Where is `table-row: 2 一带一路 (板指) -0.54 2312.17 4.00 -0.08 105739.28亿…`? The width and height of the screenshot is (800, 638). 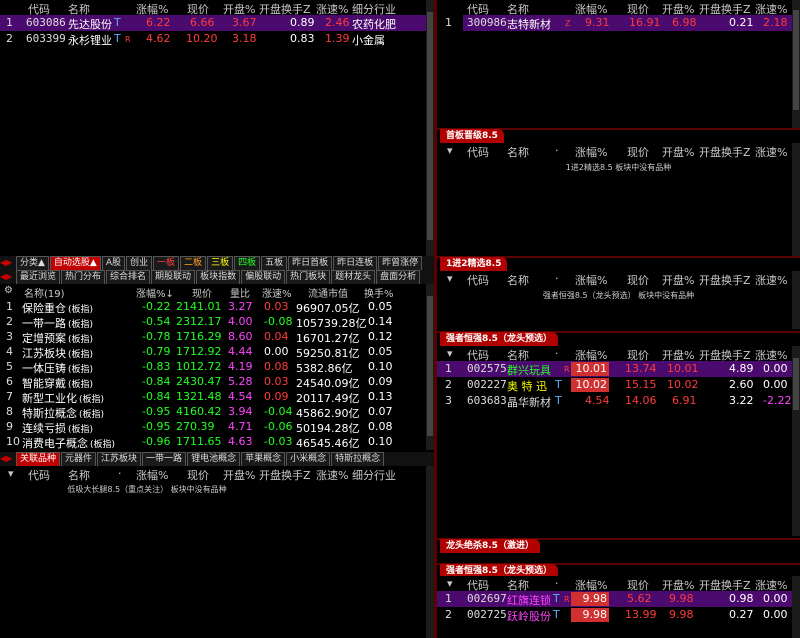
table-row: 2 一带一路 (板指) -0.54 2312.17 4.00 -0.08 105739.28亿… is located at coordinates (217, 322).